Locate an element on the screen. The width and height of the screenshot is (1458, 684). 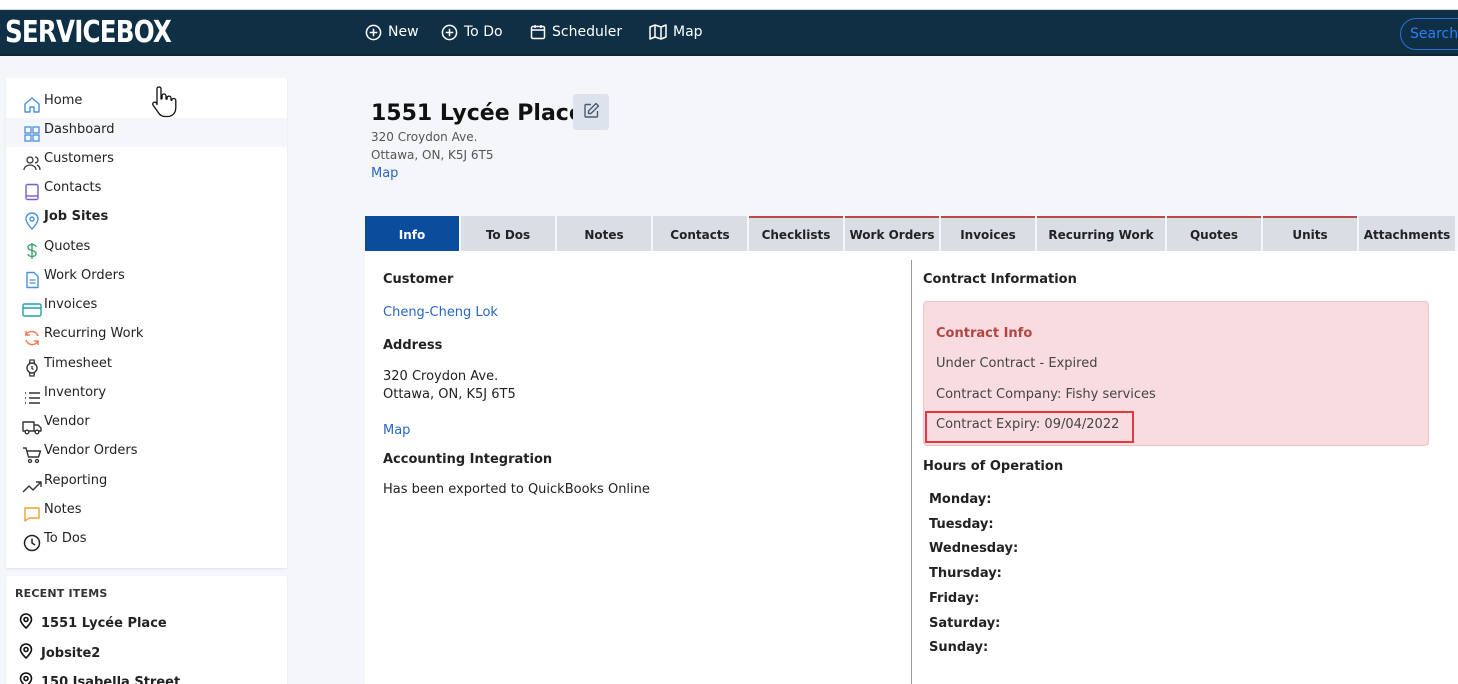
recent-items-title: RECENT ITEMS is located at coordinates (61, 593).